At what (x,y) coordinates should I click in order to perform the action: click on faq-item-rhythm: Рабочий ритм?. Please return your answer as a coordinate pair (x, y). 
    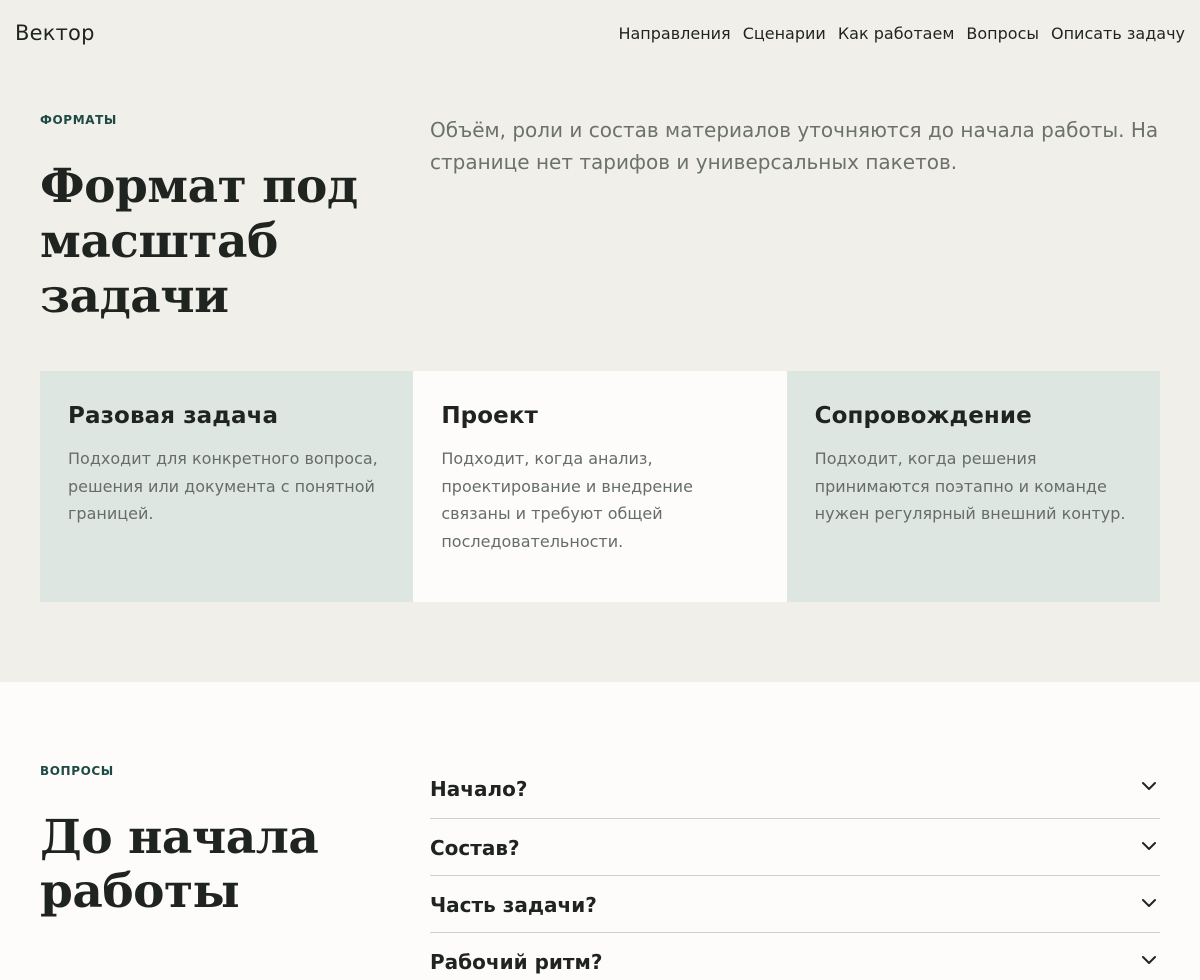
    Looking at the image, I should click on (795, 956).